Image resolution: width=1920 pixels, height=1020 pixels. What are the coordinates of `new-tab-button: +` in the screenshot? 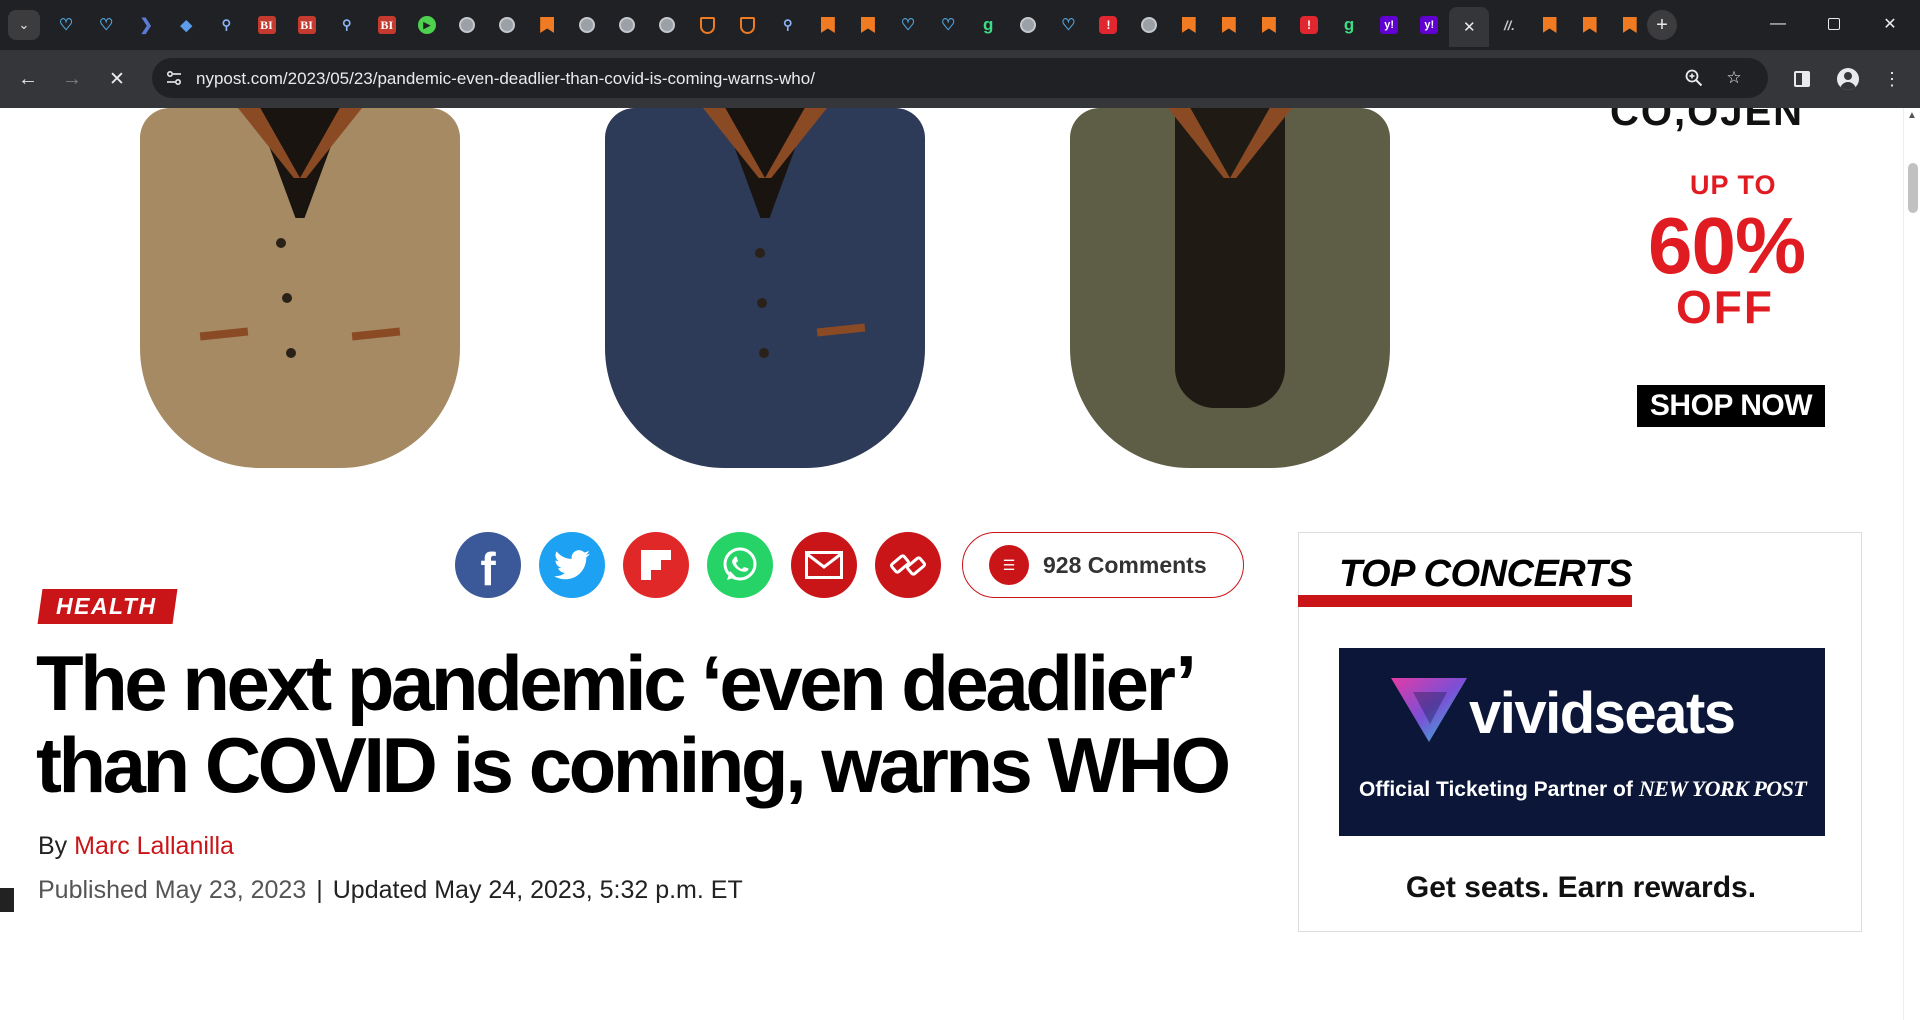 It's located at (1662, 25).